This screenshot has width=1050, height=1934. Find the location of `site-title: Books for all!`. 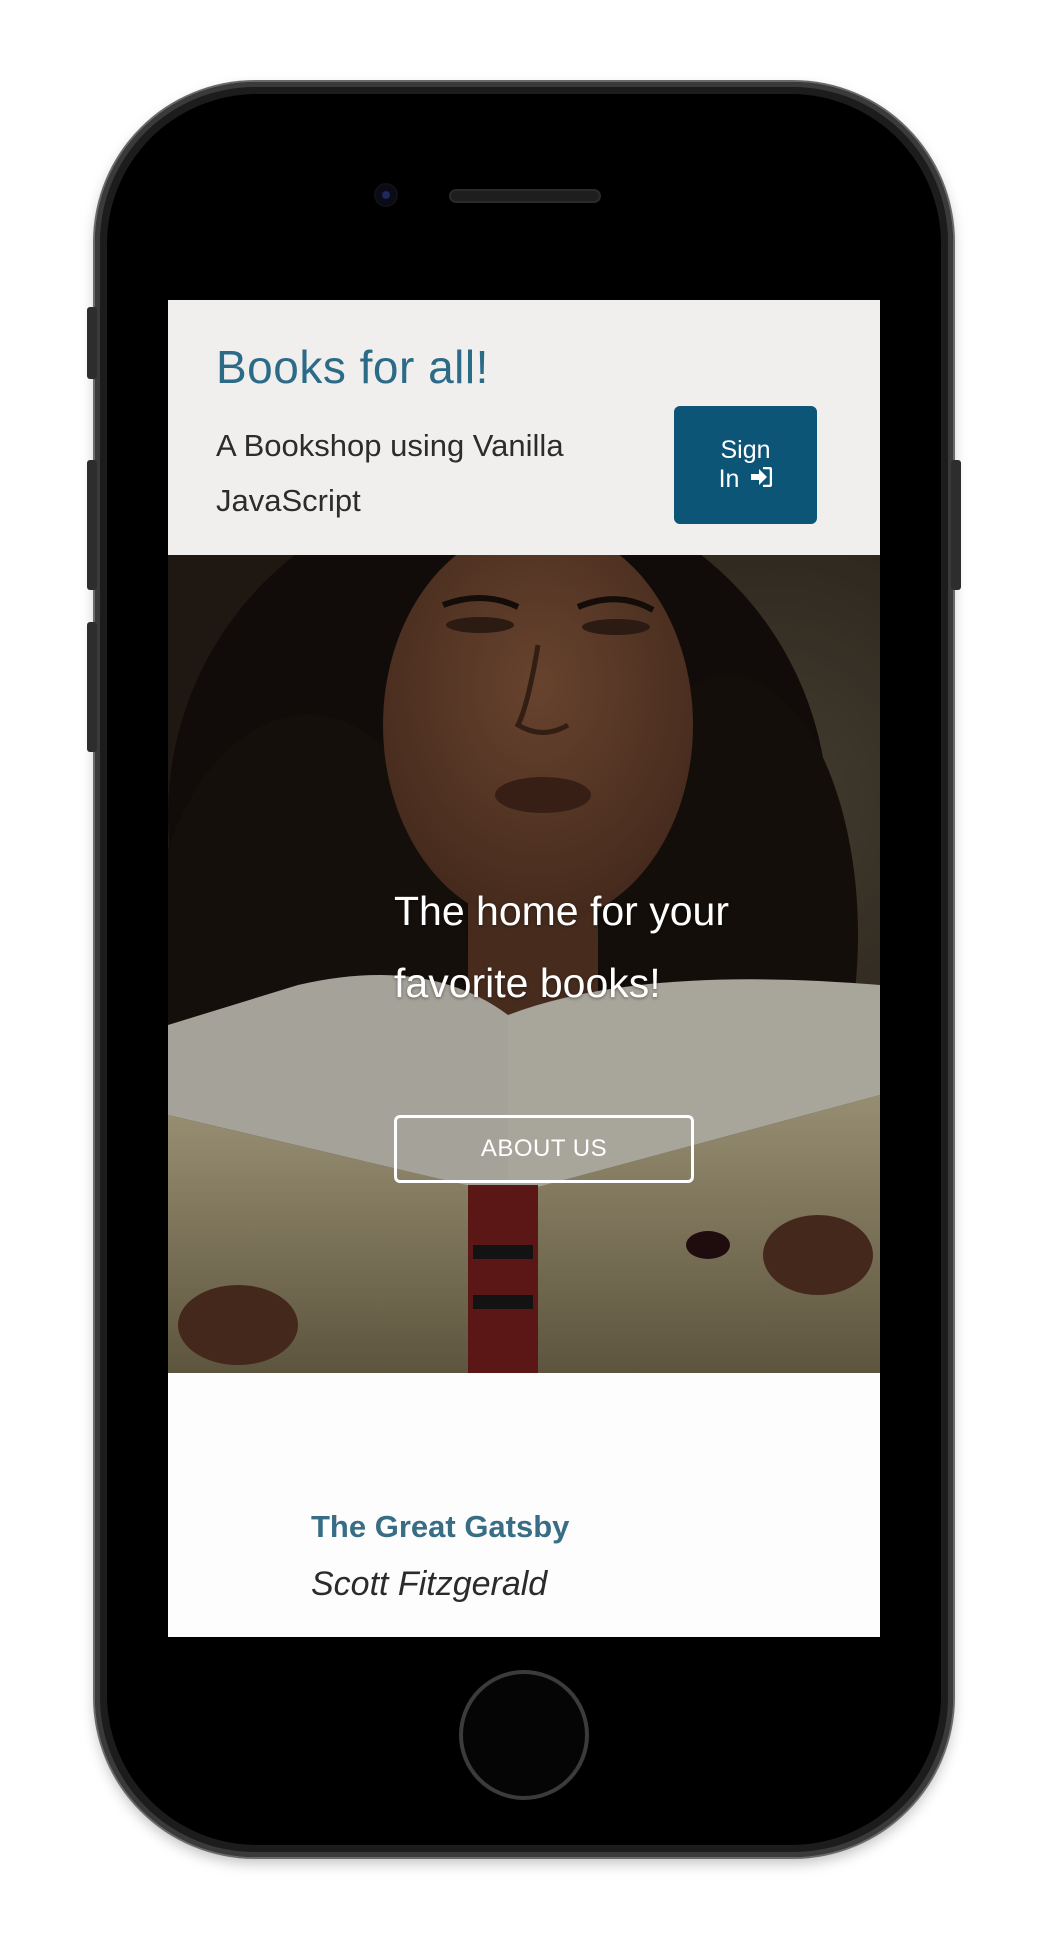

site-title: Books for all! is located at coordinates (352, 367).